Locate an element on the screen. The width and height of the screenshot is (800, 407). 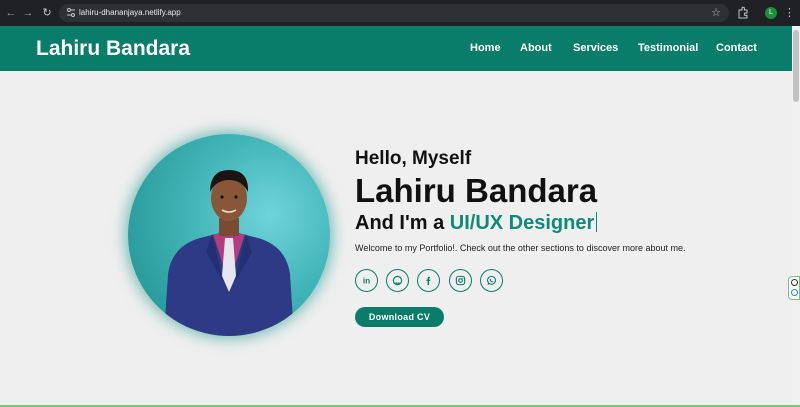
menu-icon: ⋮ is located at coordinates (789, 13).